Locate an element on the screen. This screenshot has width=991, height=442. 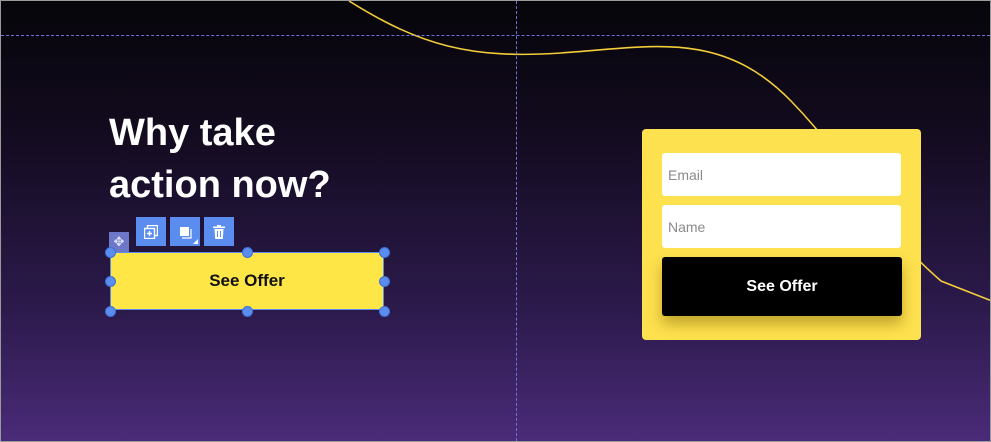
email-field: Email is located at coordinates (781, 174).